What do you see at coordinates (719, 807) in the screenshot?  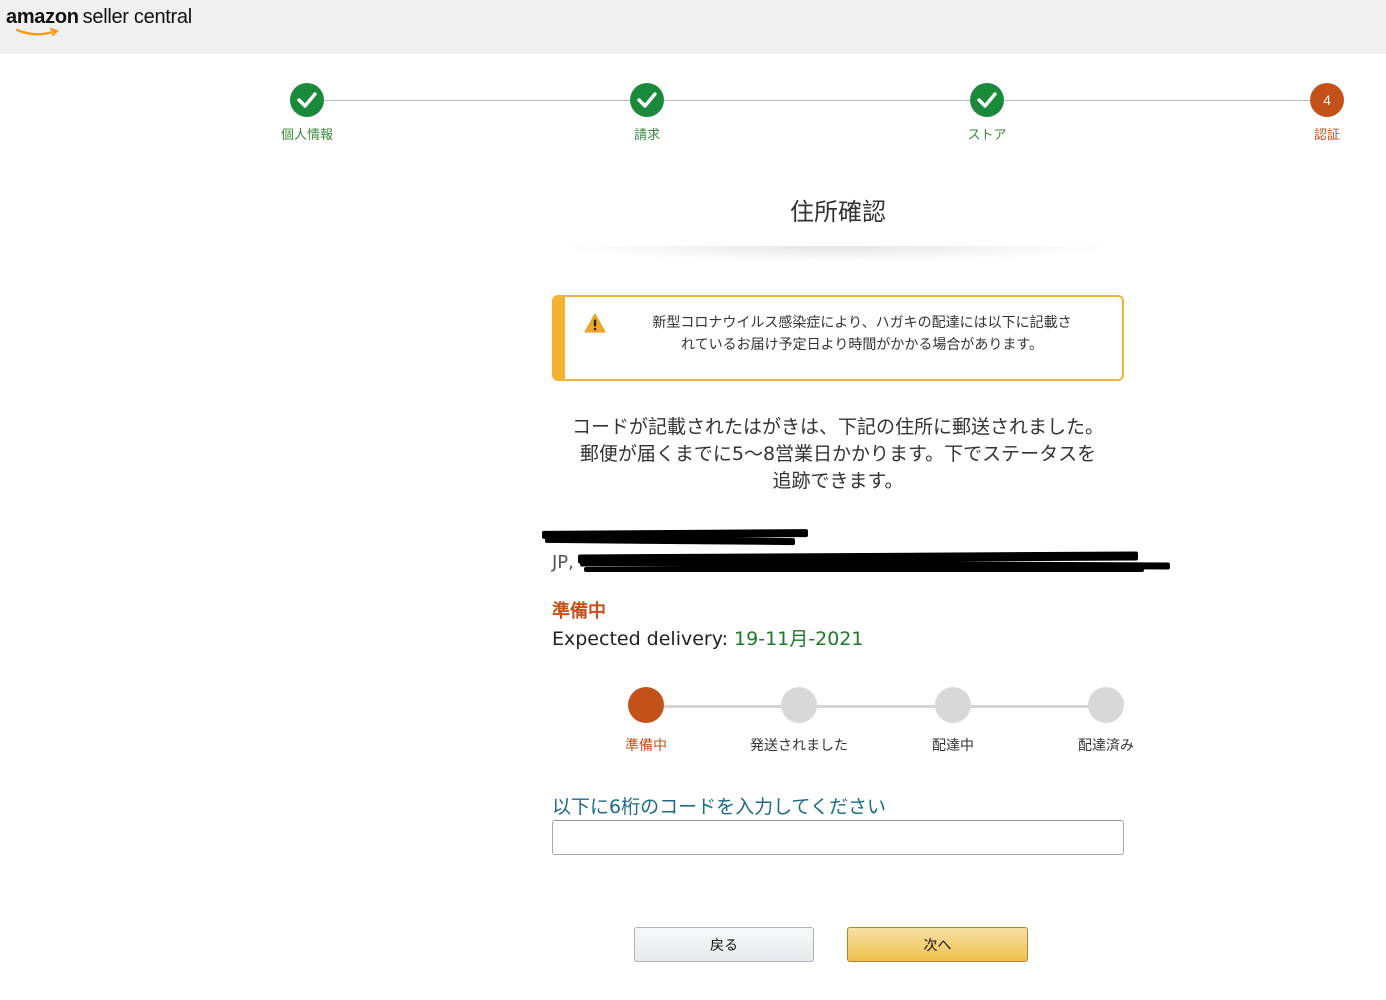 I see `code-input-label: 以下に6桁のコードを入力してください` at bounding box center [719, 807].